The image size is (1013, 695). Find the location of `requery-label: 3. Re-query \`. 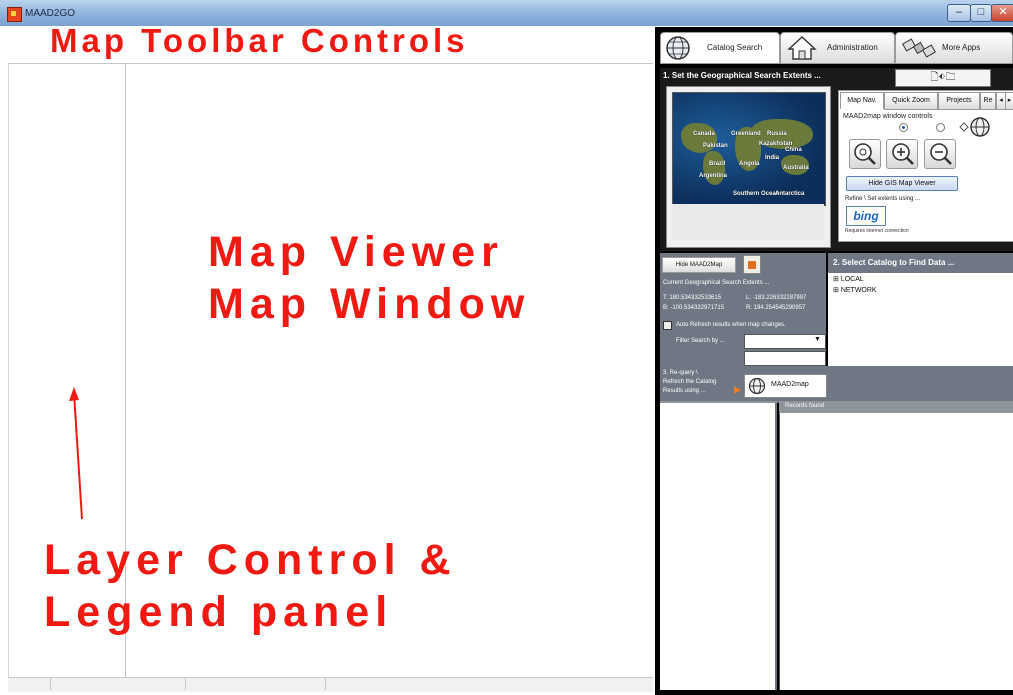

requery-label: 3. Re-query \ is located at coordinates (680, 373).